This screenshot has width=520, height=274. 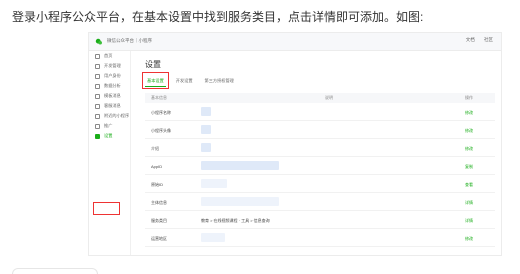 I want to click on row-action: 复制, so click(x=469, y=167).